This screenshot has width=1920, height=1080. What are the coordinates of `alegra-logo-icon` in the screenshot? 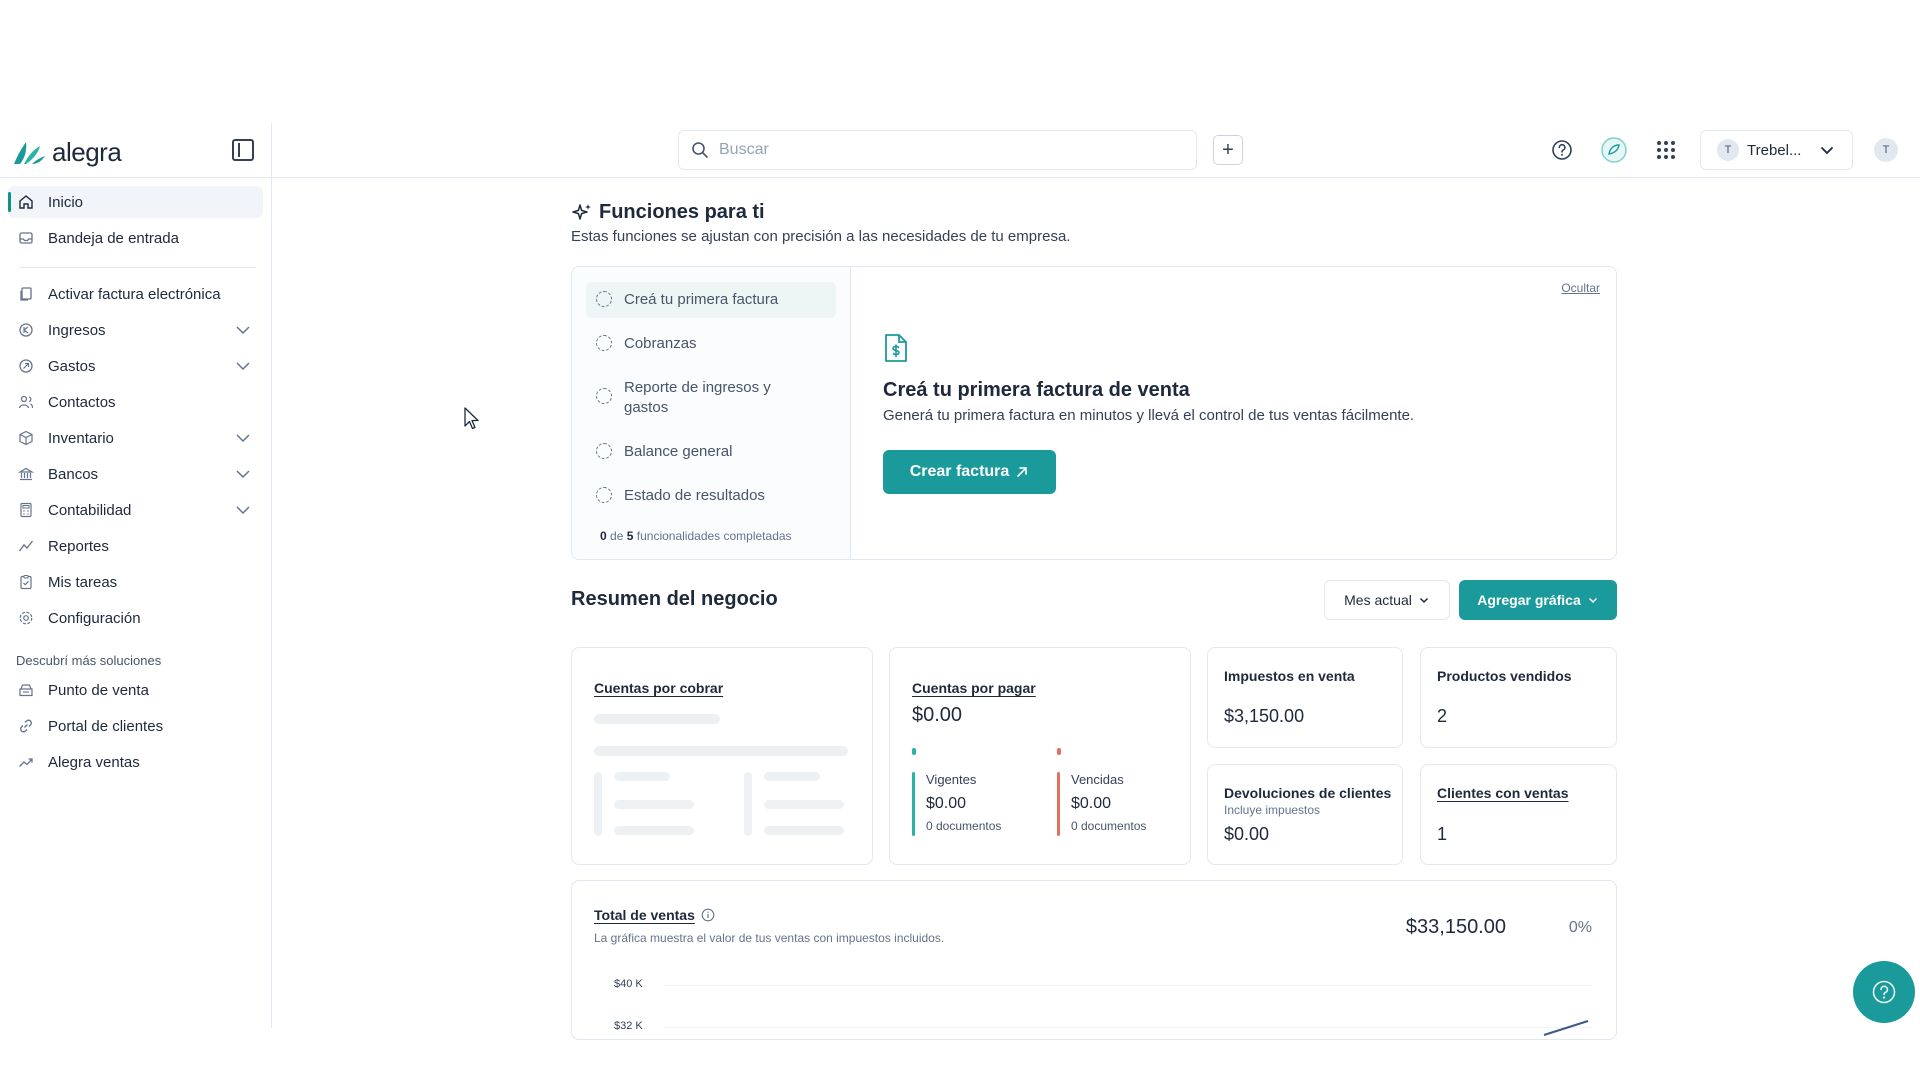 It's located at (29, 152).